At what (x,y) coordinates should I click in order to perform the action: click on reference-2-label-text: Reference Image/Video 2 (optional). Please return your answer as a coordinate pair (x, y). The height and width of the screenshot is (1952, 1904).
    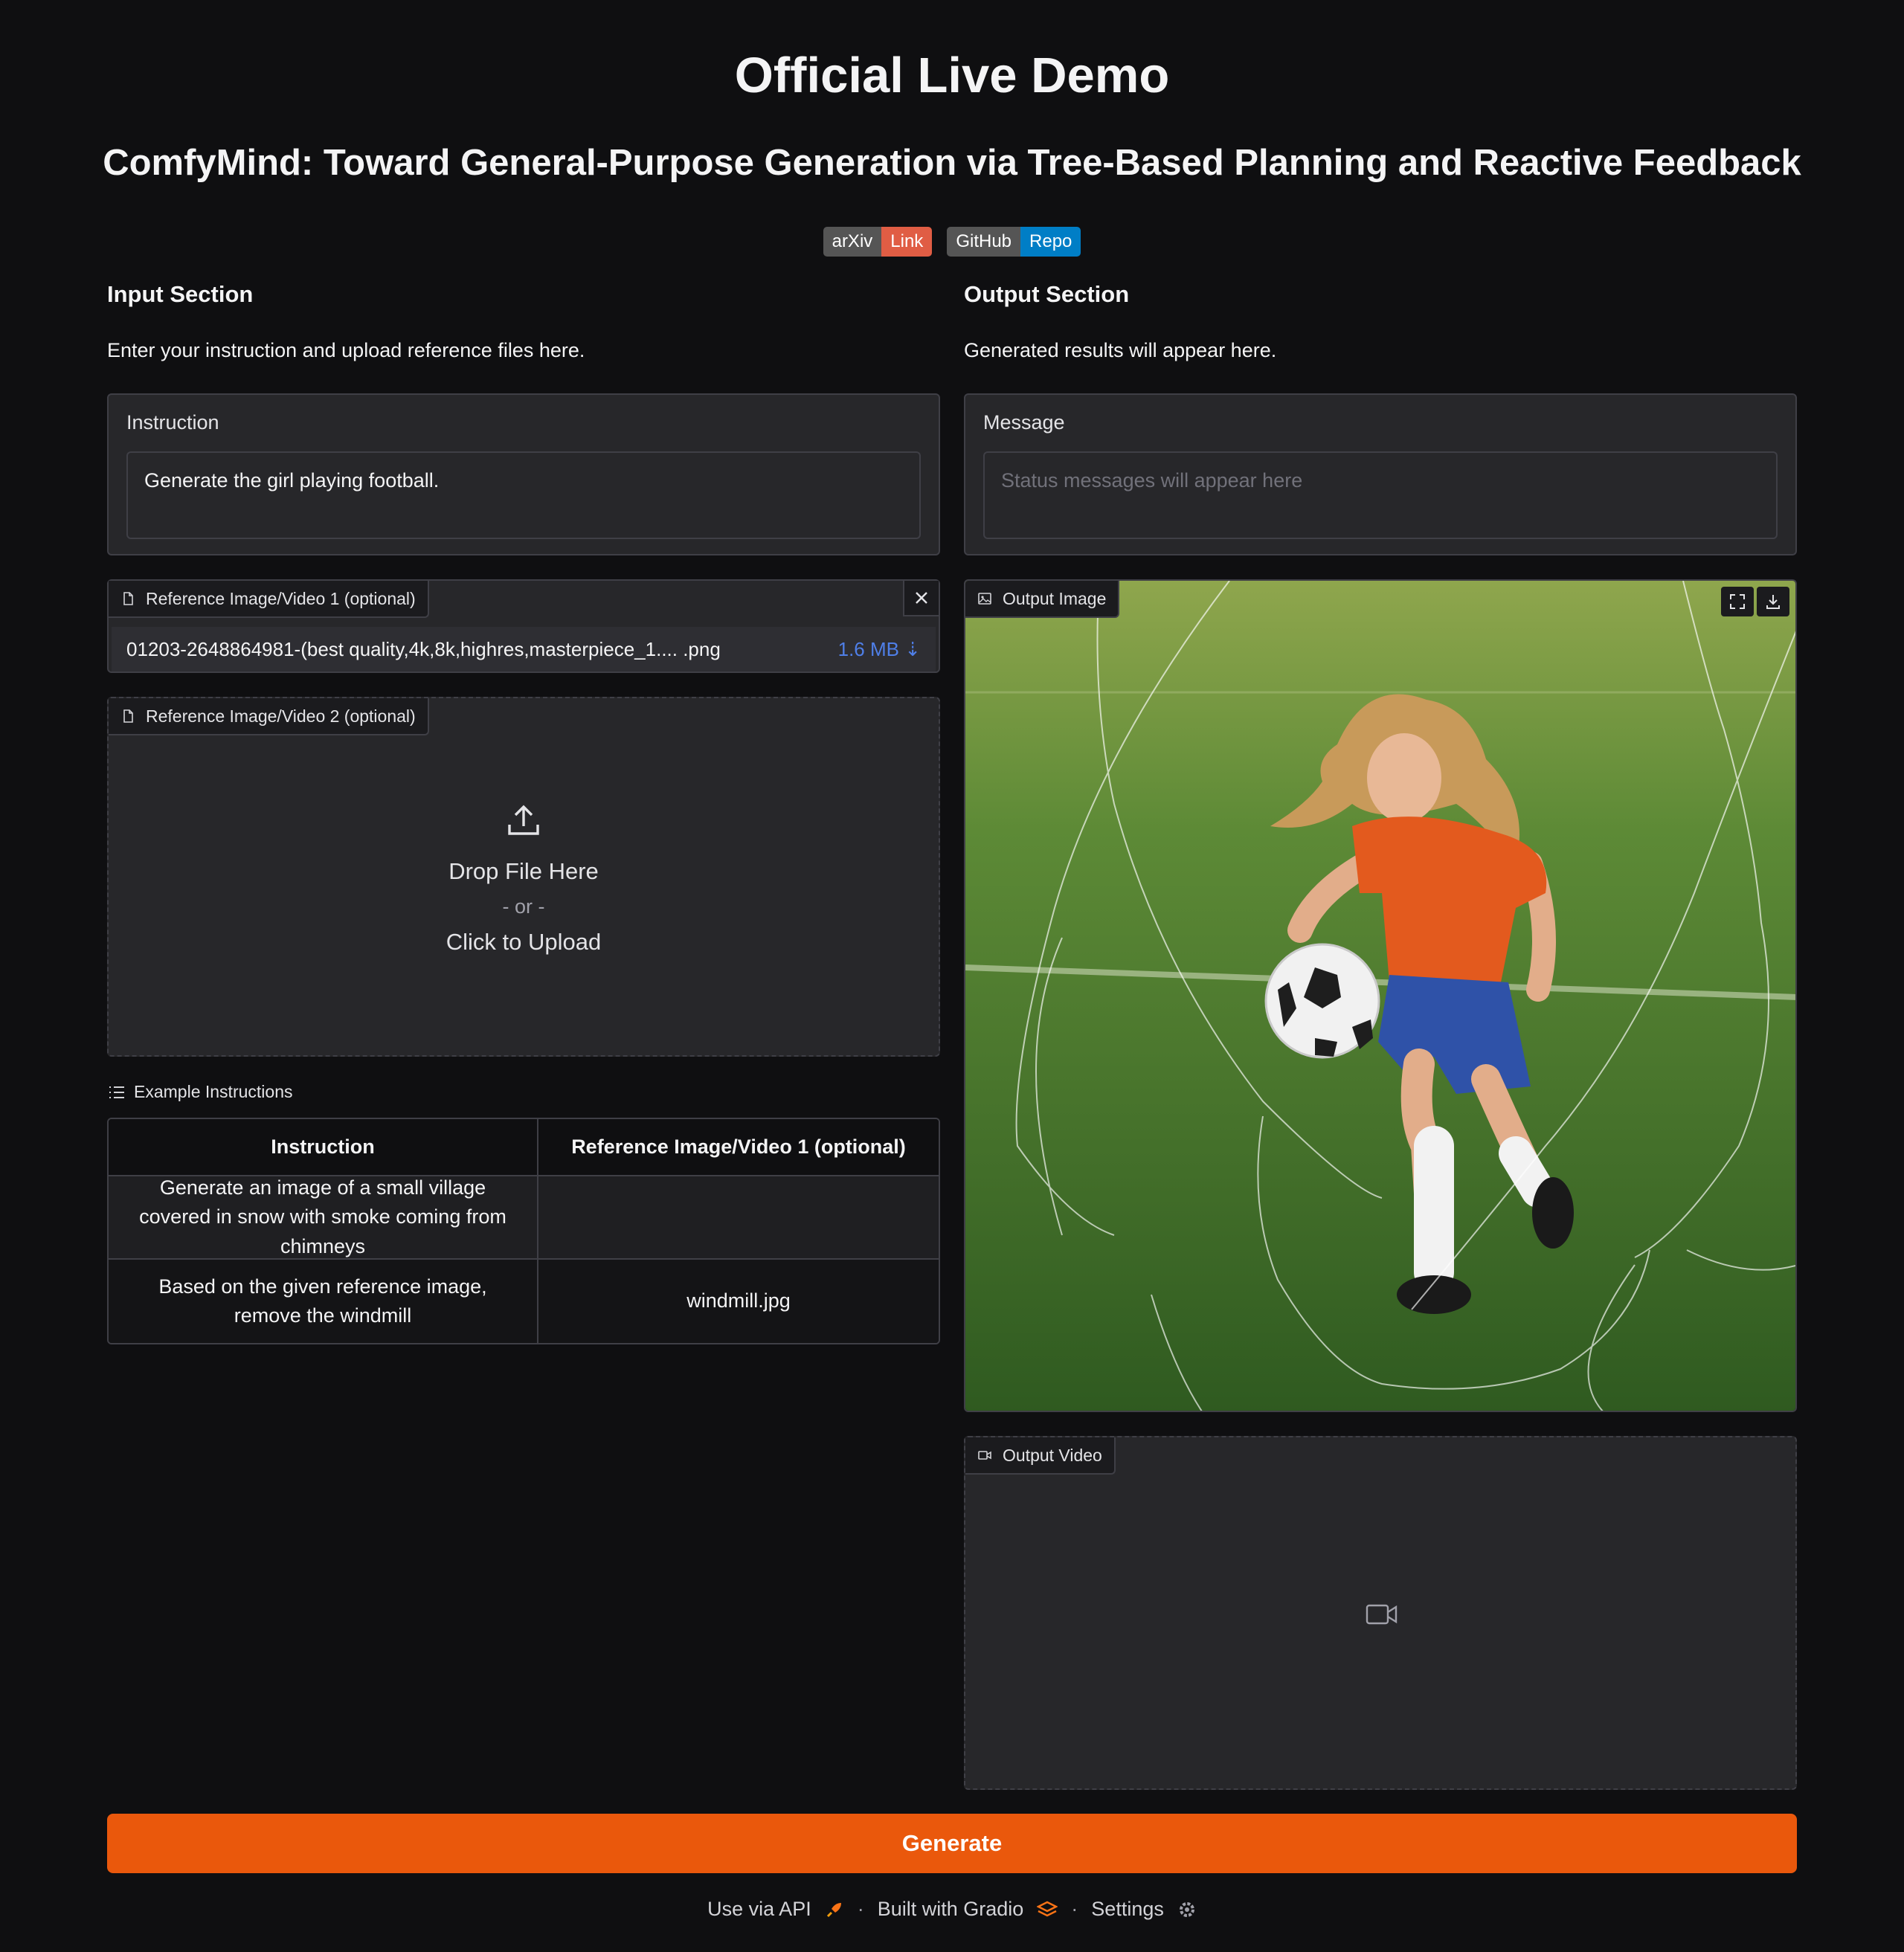
    Looking at the image, I should click on (281, 716).